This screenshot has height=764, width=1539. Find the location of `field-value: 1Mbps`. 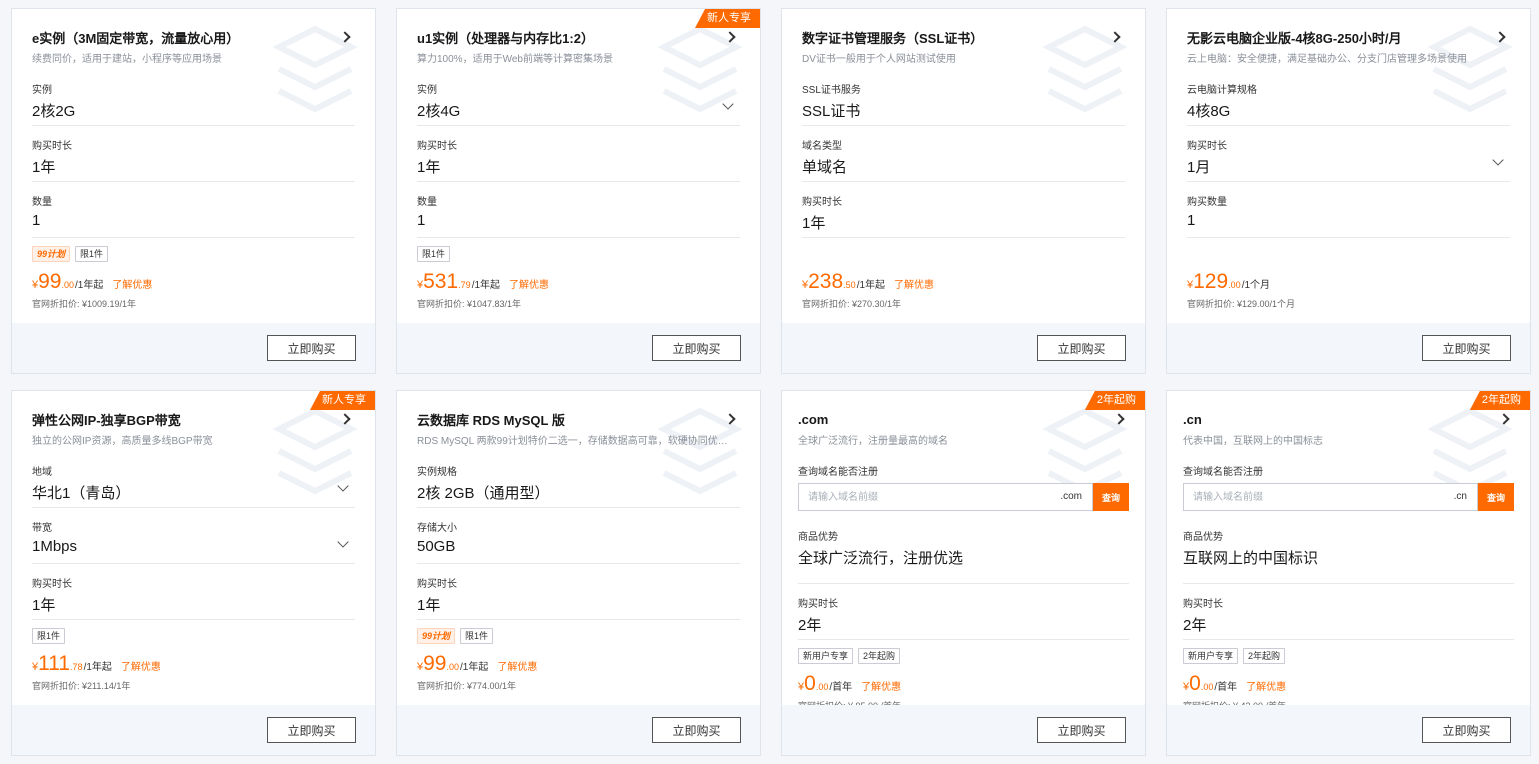

field-value: 1Mbps is located at coordinates (55, 546).